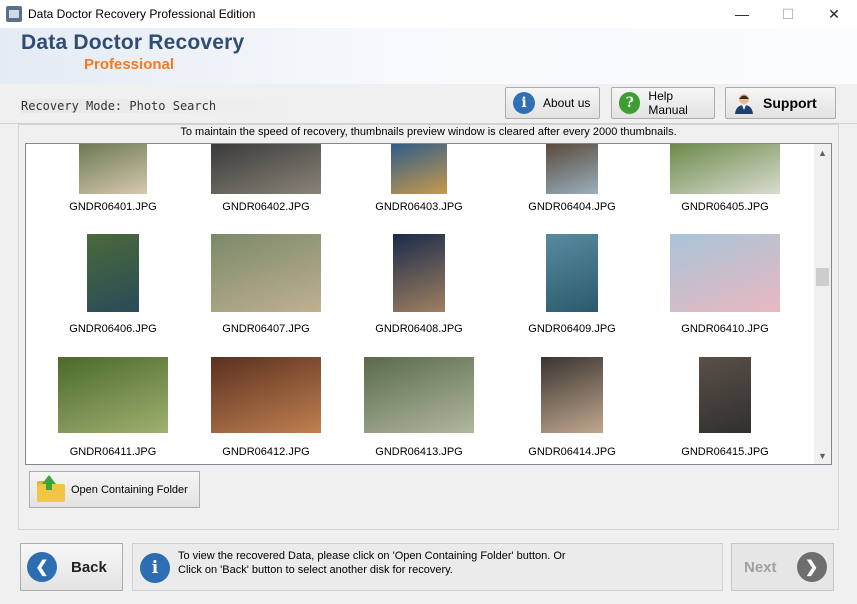 This screenshot has width=857, height=604. I want to click on brand-header: Data Doctor Recovery Professional, so click(428, 56).